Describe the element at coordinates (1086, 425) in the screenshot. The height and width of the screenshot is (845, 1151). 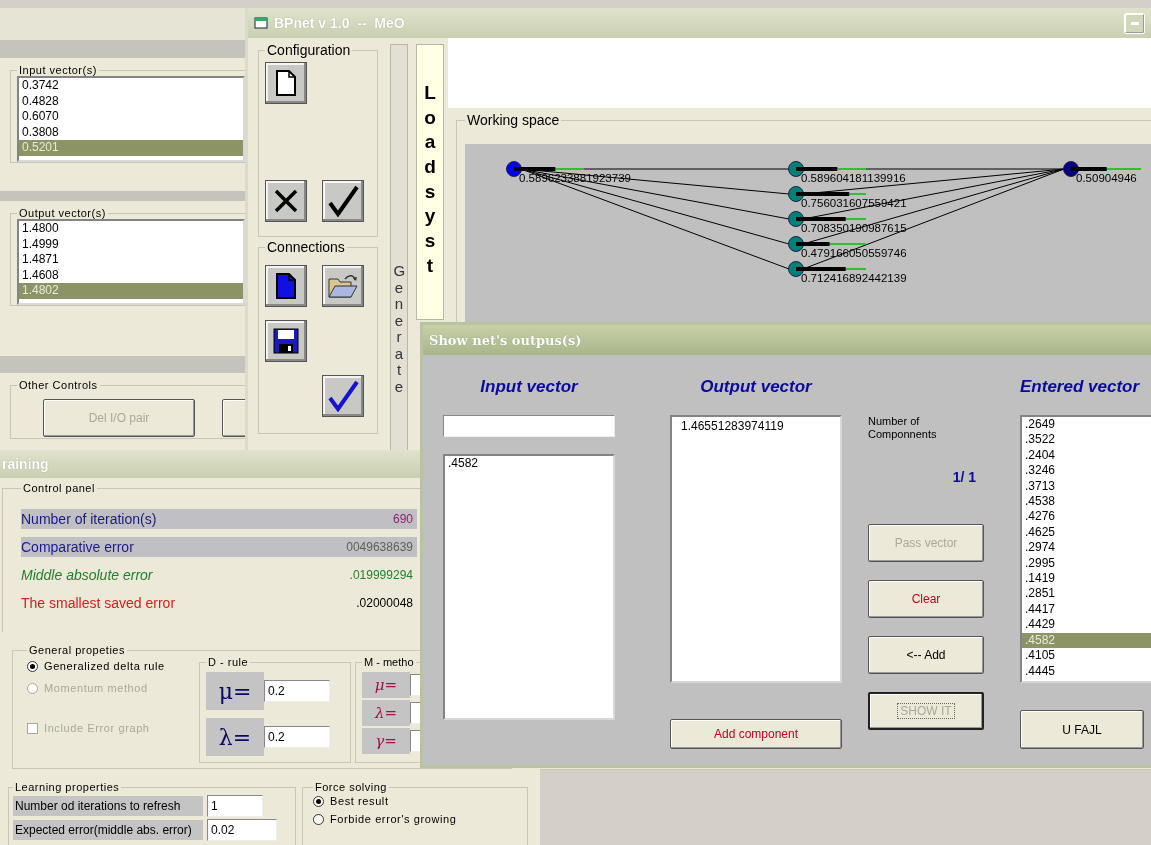
I see `list-item: .2649` at that location.